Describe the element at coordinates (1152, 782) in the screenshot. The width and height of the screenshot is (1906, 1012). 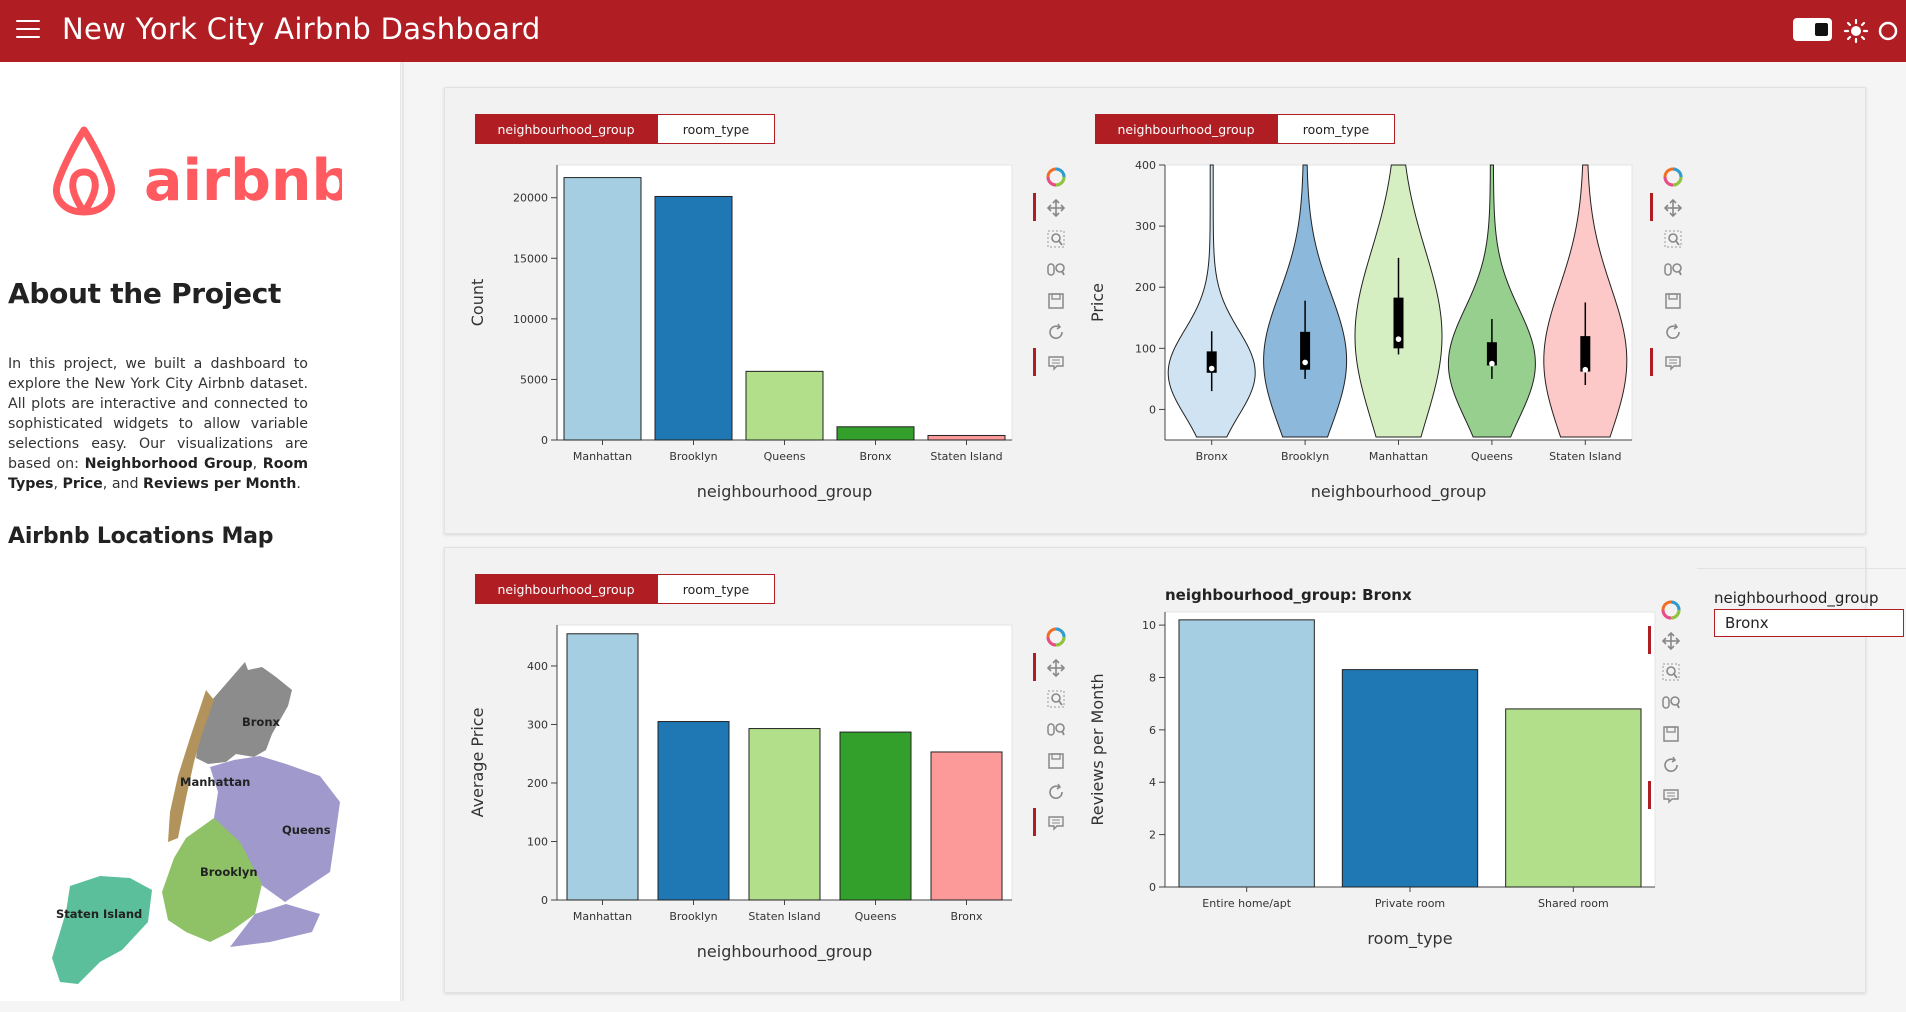
I see `y-tick-label: 4` at that location.